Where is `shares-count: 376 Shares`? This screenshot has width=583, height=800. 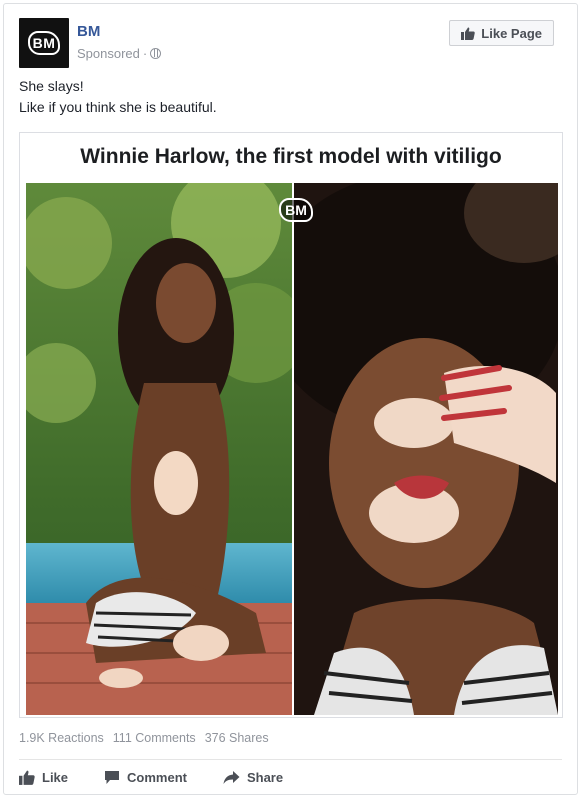
shares-count: 376 Shares is located at coordinates (237, 738).